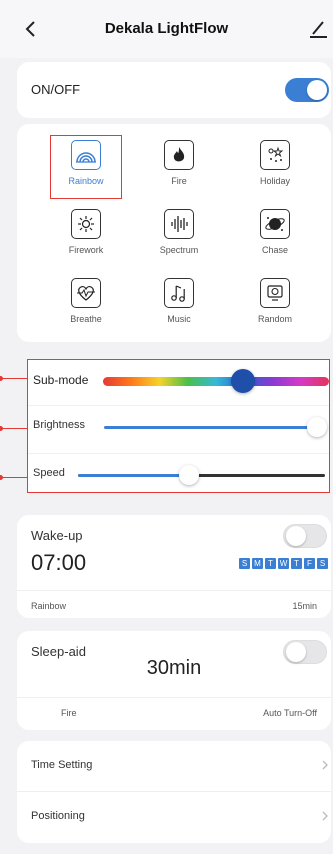 The width and height of the screenshot is (333, 854). Describe the element at coordinates (58, 563) in the screenshot. I see `wakeup-time: 07:00` at that location.